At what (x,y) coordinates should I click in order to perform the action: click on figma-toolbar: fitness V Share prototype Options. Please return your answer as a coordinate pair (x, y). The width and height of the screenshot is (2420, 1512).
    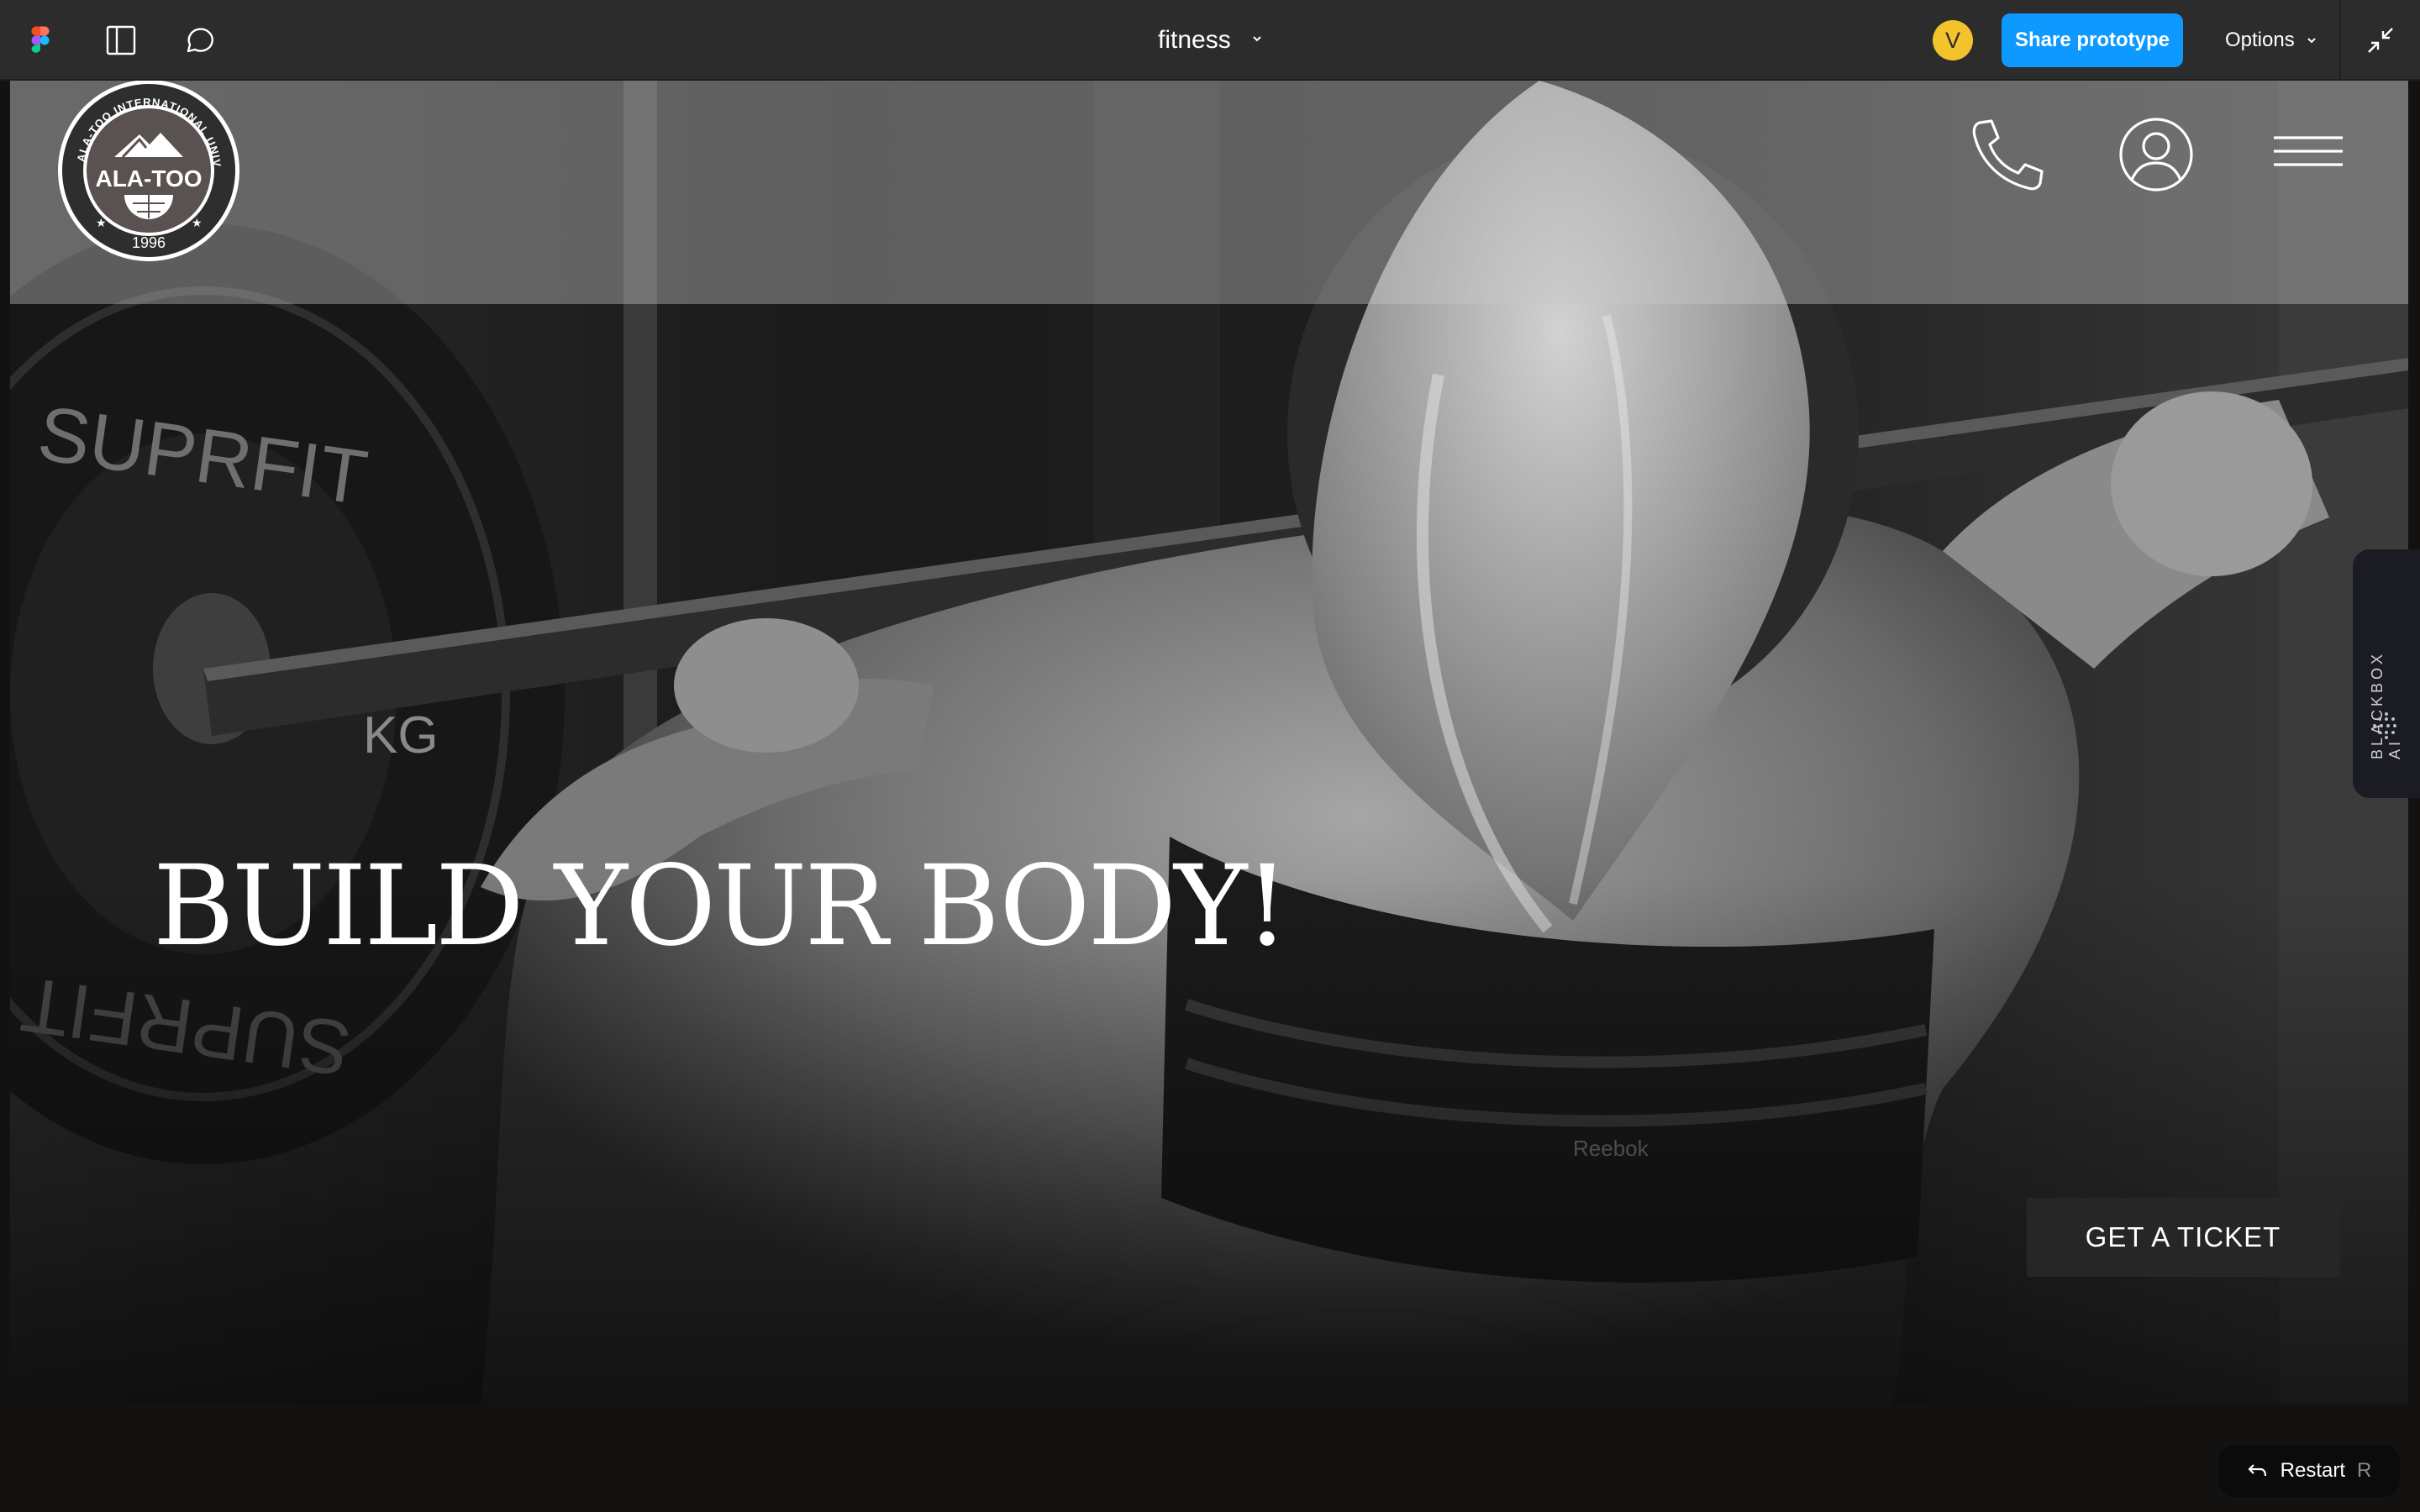
    Looking at the image, I should click on (1210, 40).